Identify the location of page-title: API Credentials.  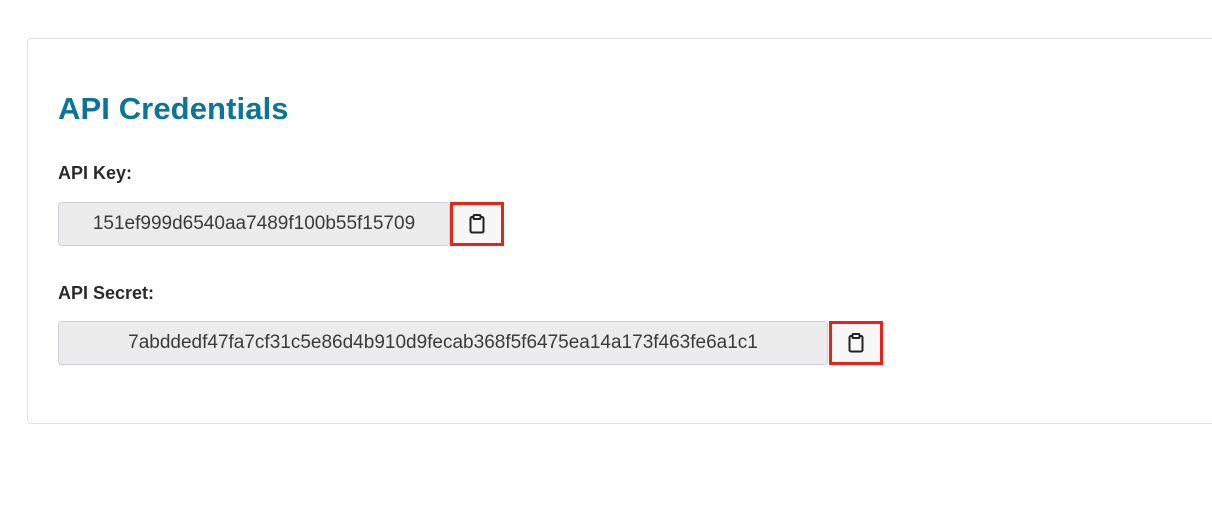
(173, 108).